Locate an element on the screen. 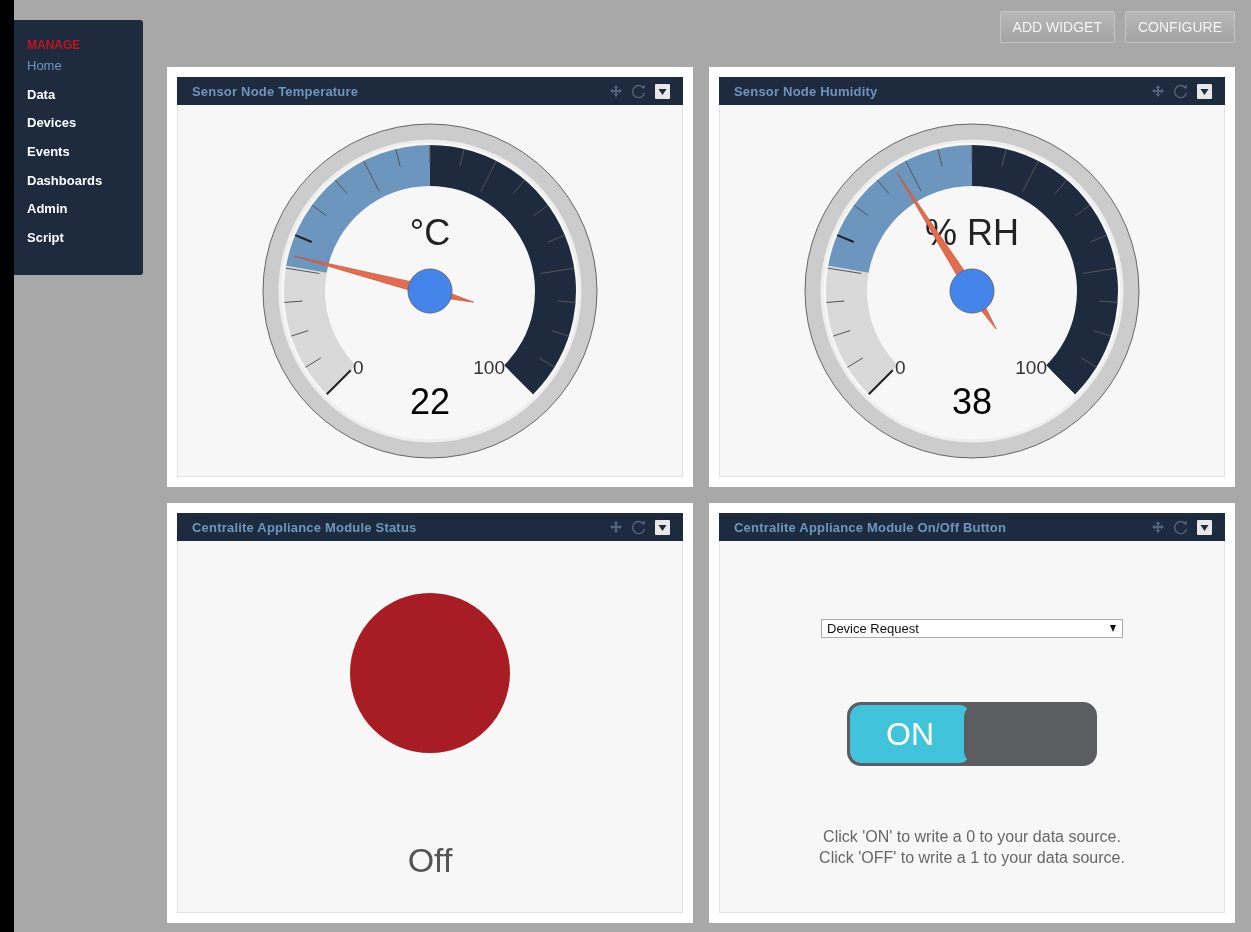 Image resolution: width=1251 pixels, height=932 pixels. status-label: Off is located at coordinates (430, 860).